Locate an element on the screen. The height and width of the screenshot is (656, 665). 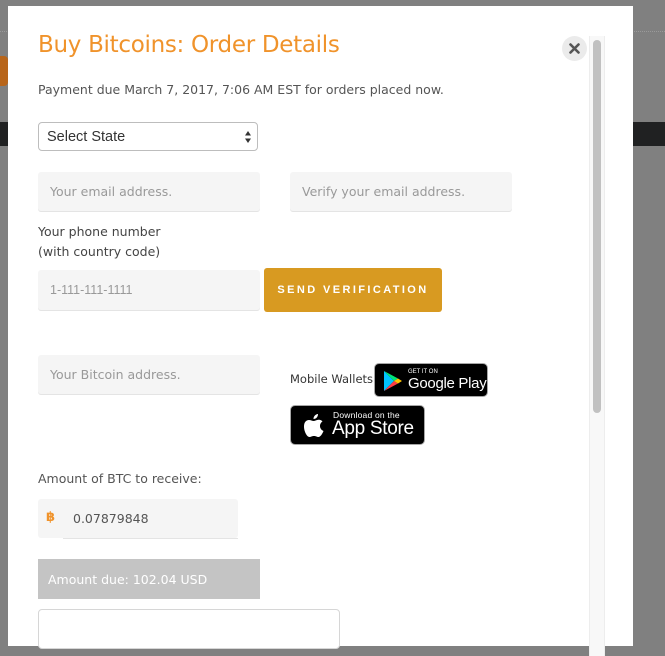
scrollbar-thumb is located at coordinates (597, 226).